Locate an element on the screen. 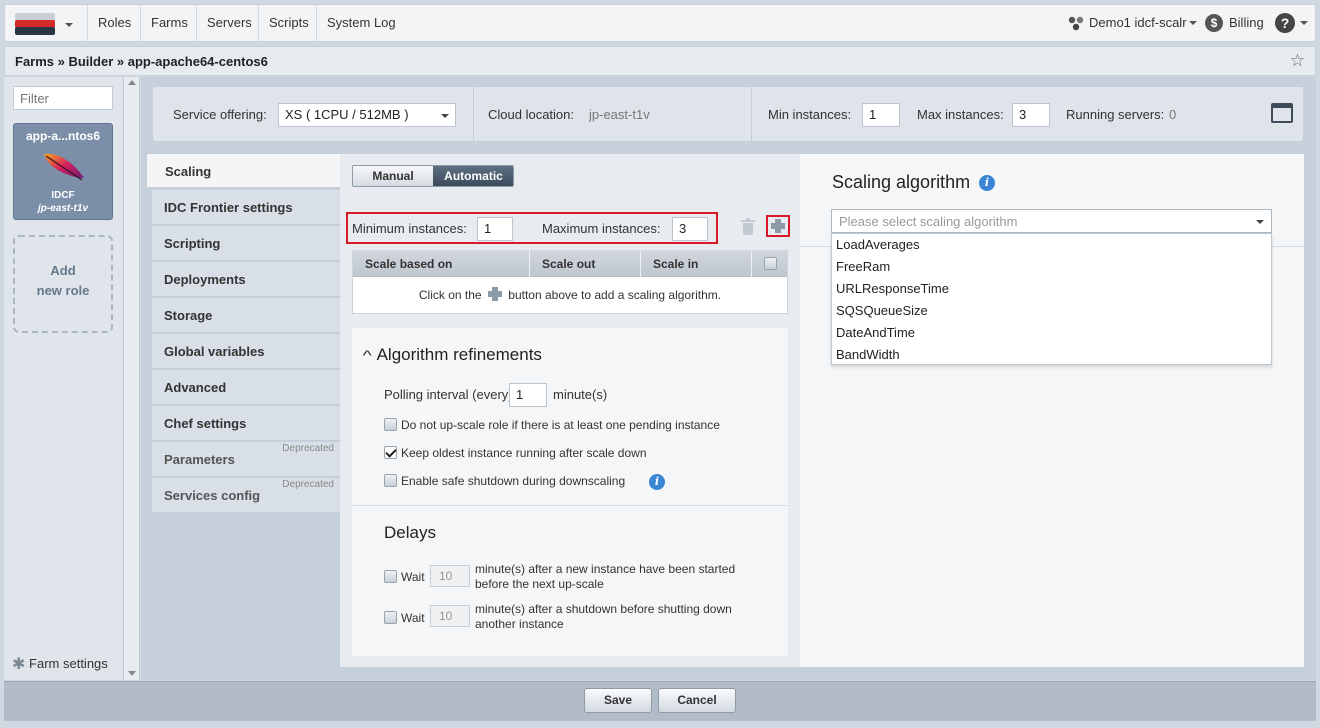 This screenshot has width=1320, height=728. role-tile: app-a...ntos6 IDCF jp-east-t1v is located at coordinates (63, 171).